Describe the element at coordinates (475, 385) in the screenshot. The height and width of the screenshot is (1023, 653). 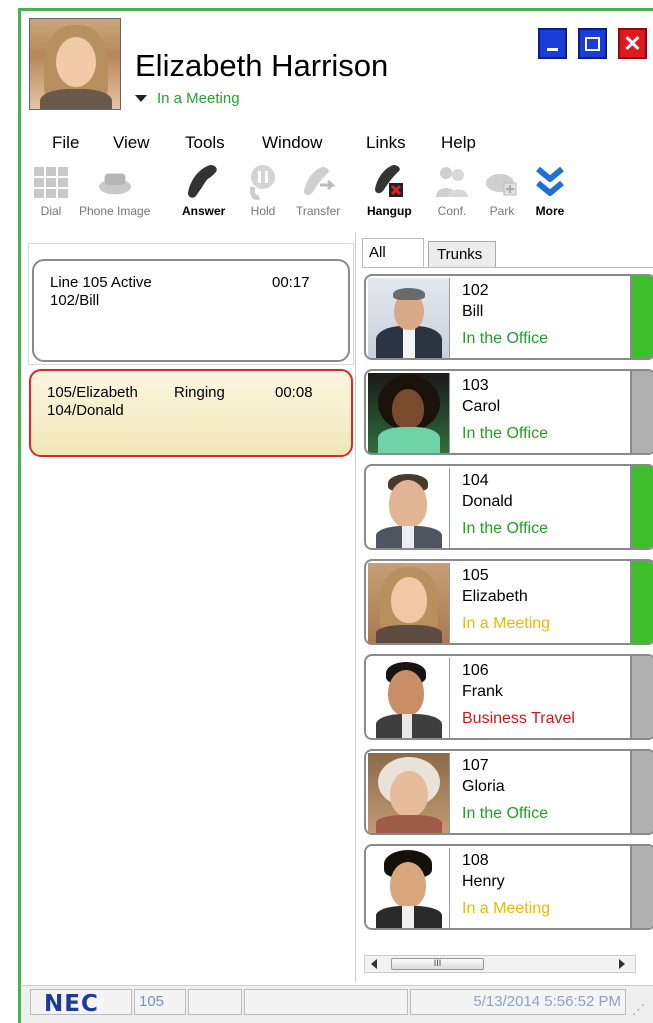
I see `contact-extension: 103` at that location.